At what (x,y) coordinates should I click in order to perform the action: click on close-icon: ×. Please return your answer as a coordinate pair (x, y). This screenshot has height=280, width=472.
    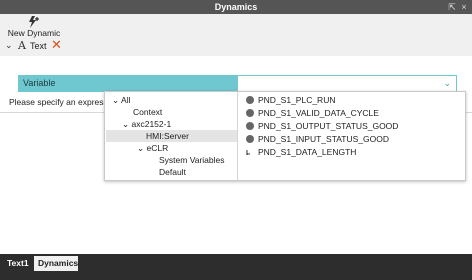
    Looking at the image, I should click on (464, 7).